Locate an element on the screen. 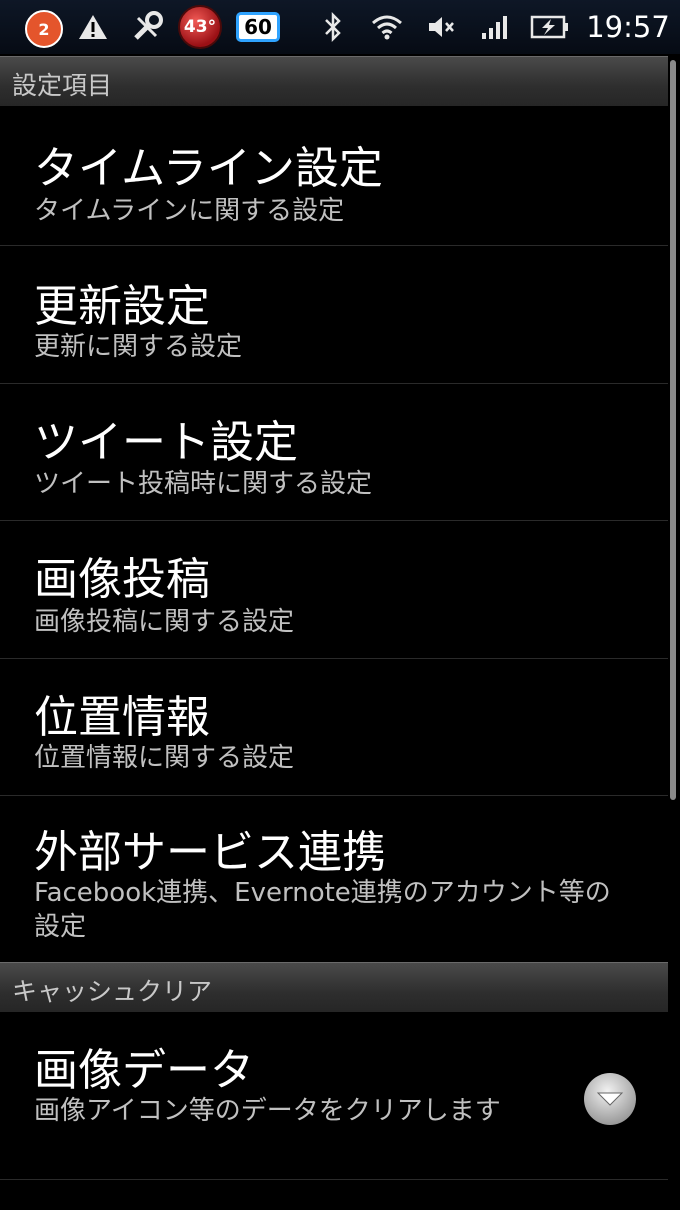 The height and width of the screenshot is (1210, 680). pref-summary: タイムラインに関する設定 is located at coordinates (189, 211).